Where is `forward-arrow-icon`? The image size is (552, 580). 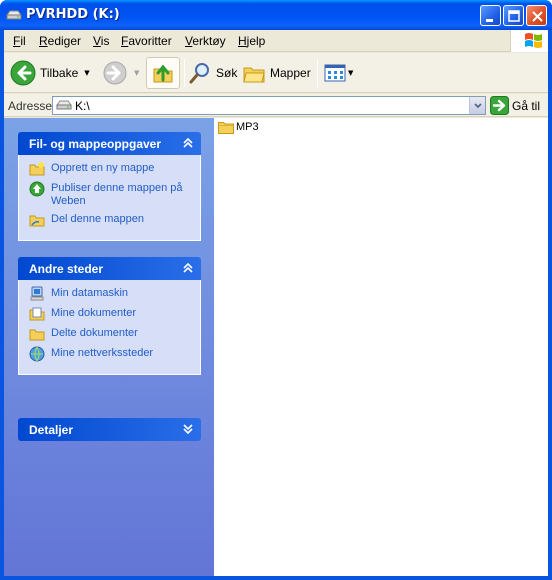 forward-arrow-icon is located at coordinates (115, 73).